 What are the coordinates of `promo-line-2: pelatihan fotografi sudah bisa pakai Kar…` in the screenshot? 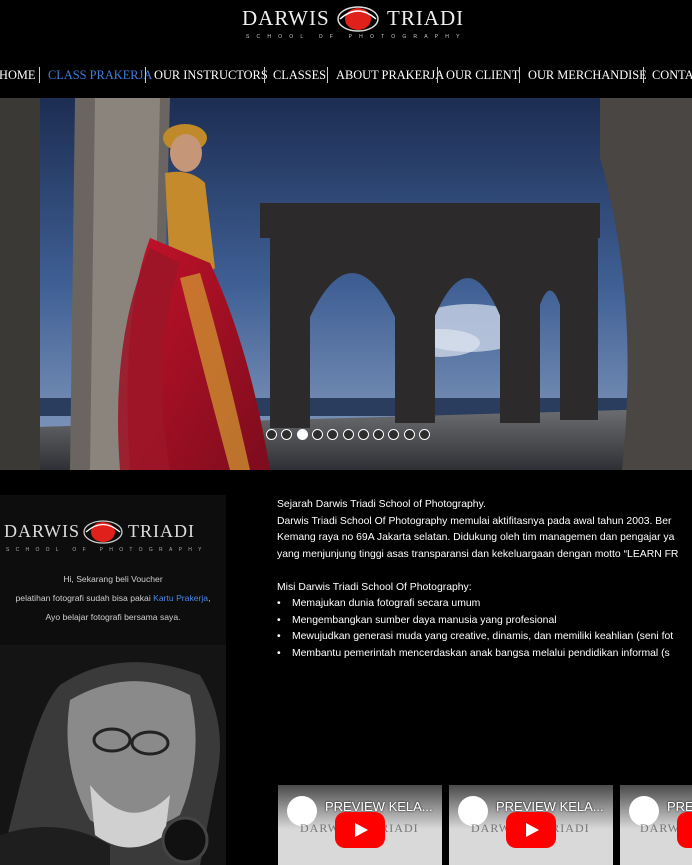 It's located at (113, 598).